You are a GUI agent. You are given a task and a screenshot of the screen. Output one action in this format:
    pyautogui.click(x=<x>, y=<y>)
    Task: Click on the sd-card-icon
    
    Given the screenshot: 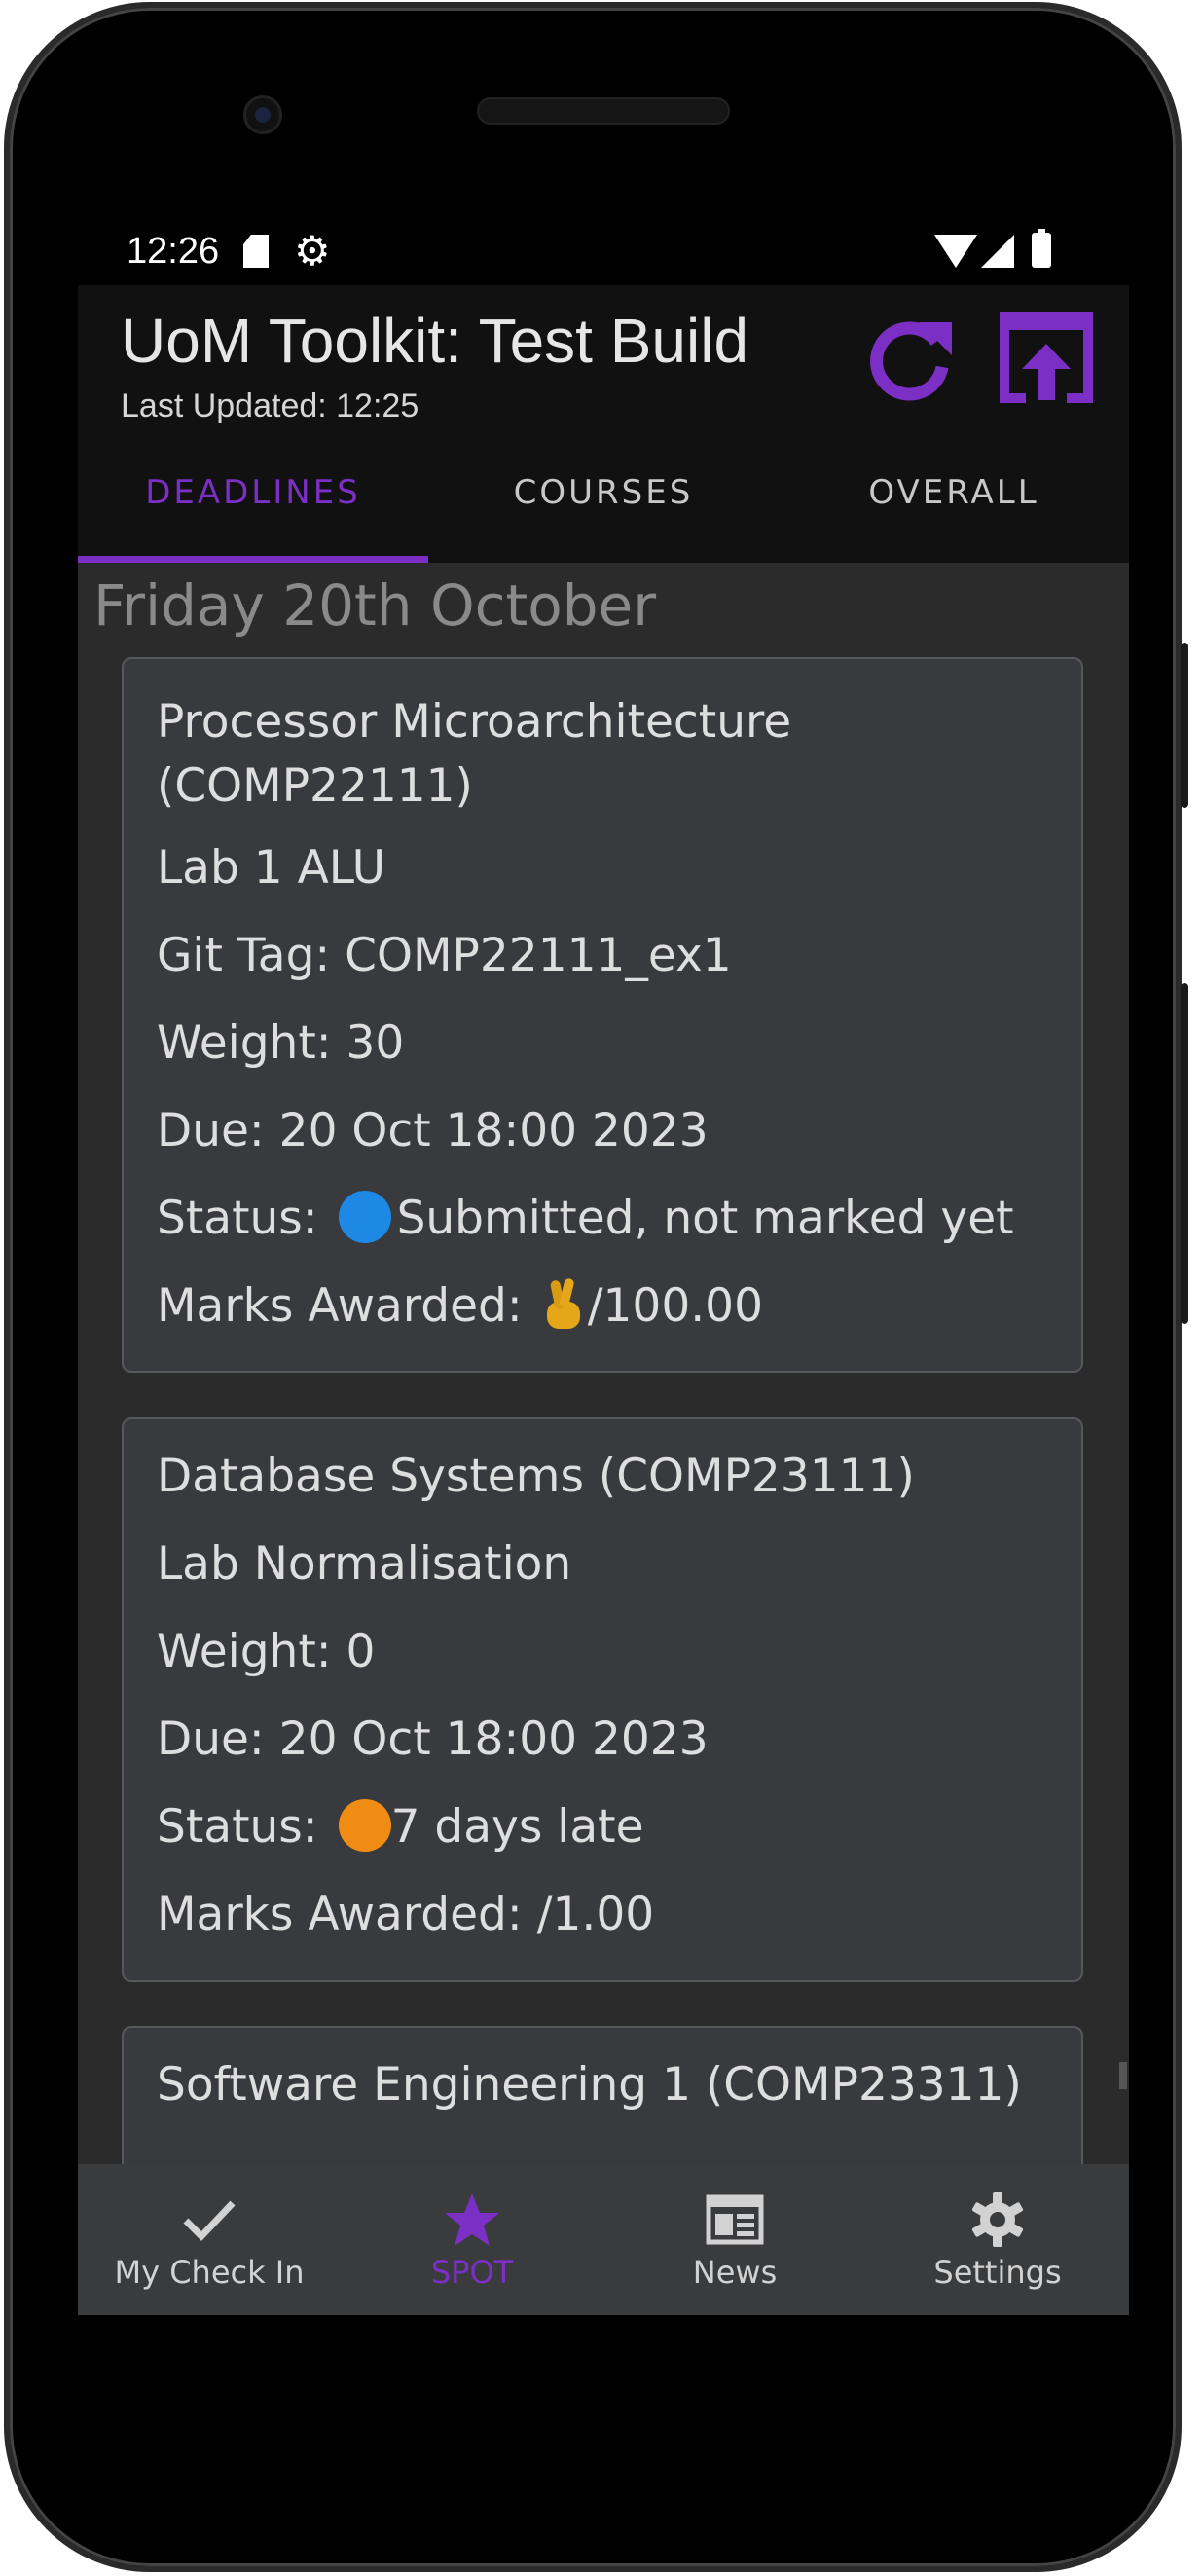 What is the action you would take?
    pyautogui.click(x=256, y=251)
    